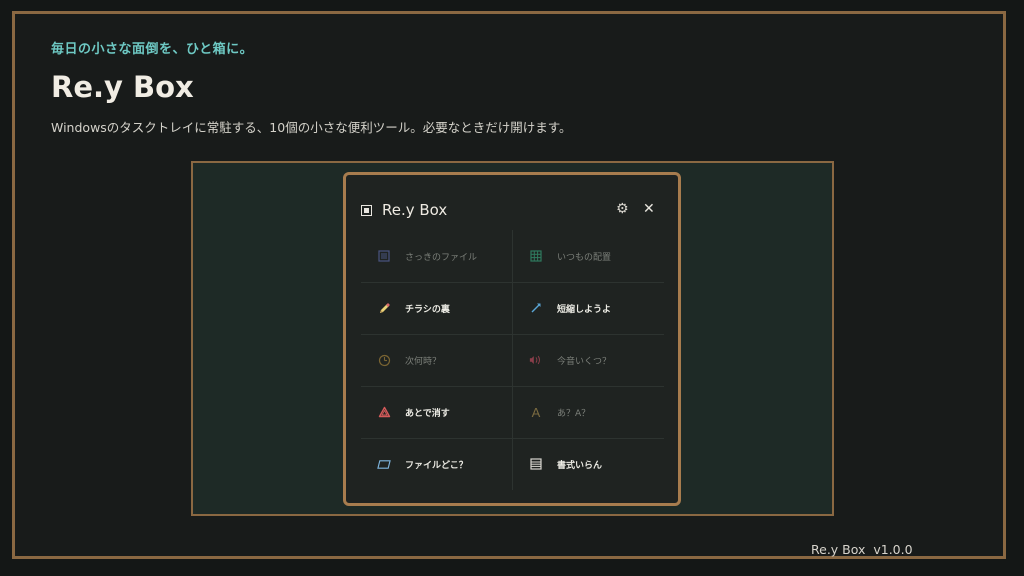 Image resolution: width=1024 pixels, height=576 pixels. I want to click on folder-icon, so click(384, 464).